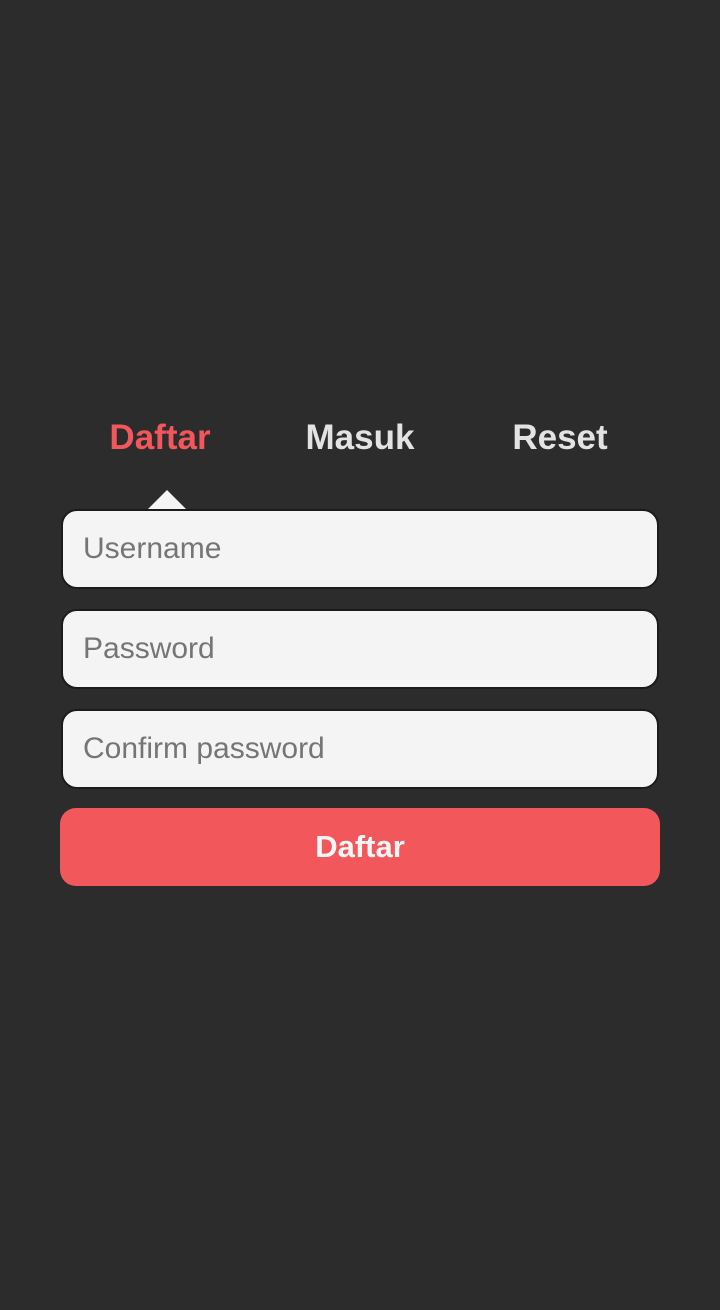 This screenshot has width=720, height=1310. Describe the element at coordinates (360, 549) in the screenshot. I see `username-input` at that location.